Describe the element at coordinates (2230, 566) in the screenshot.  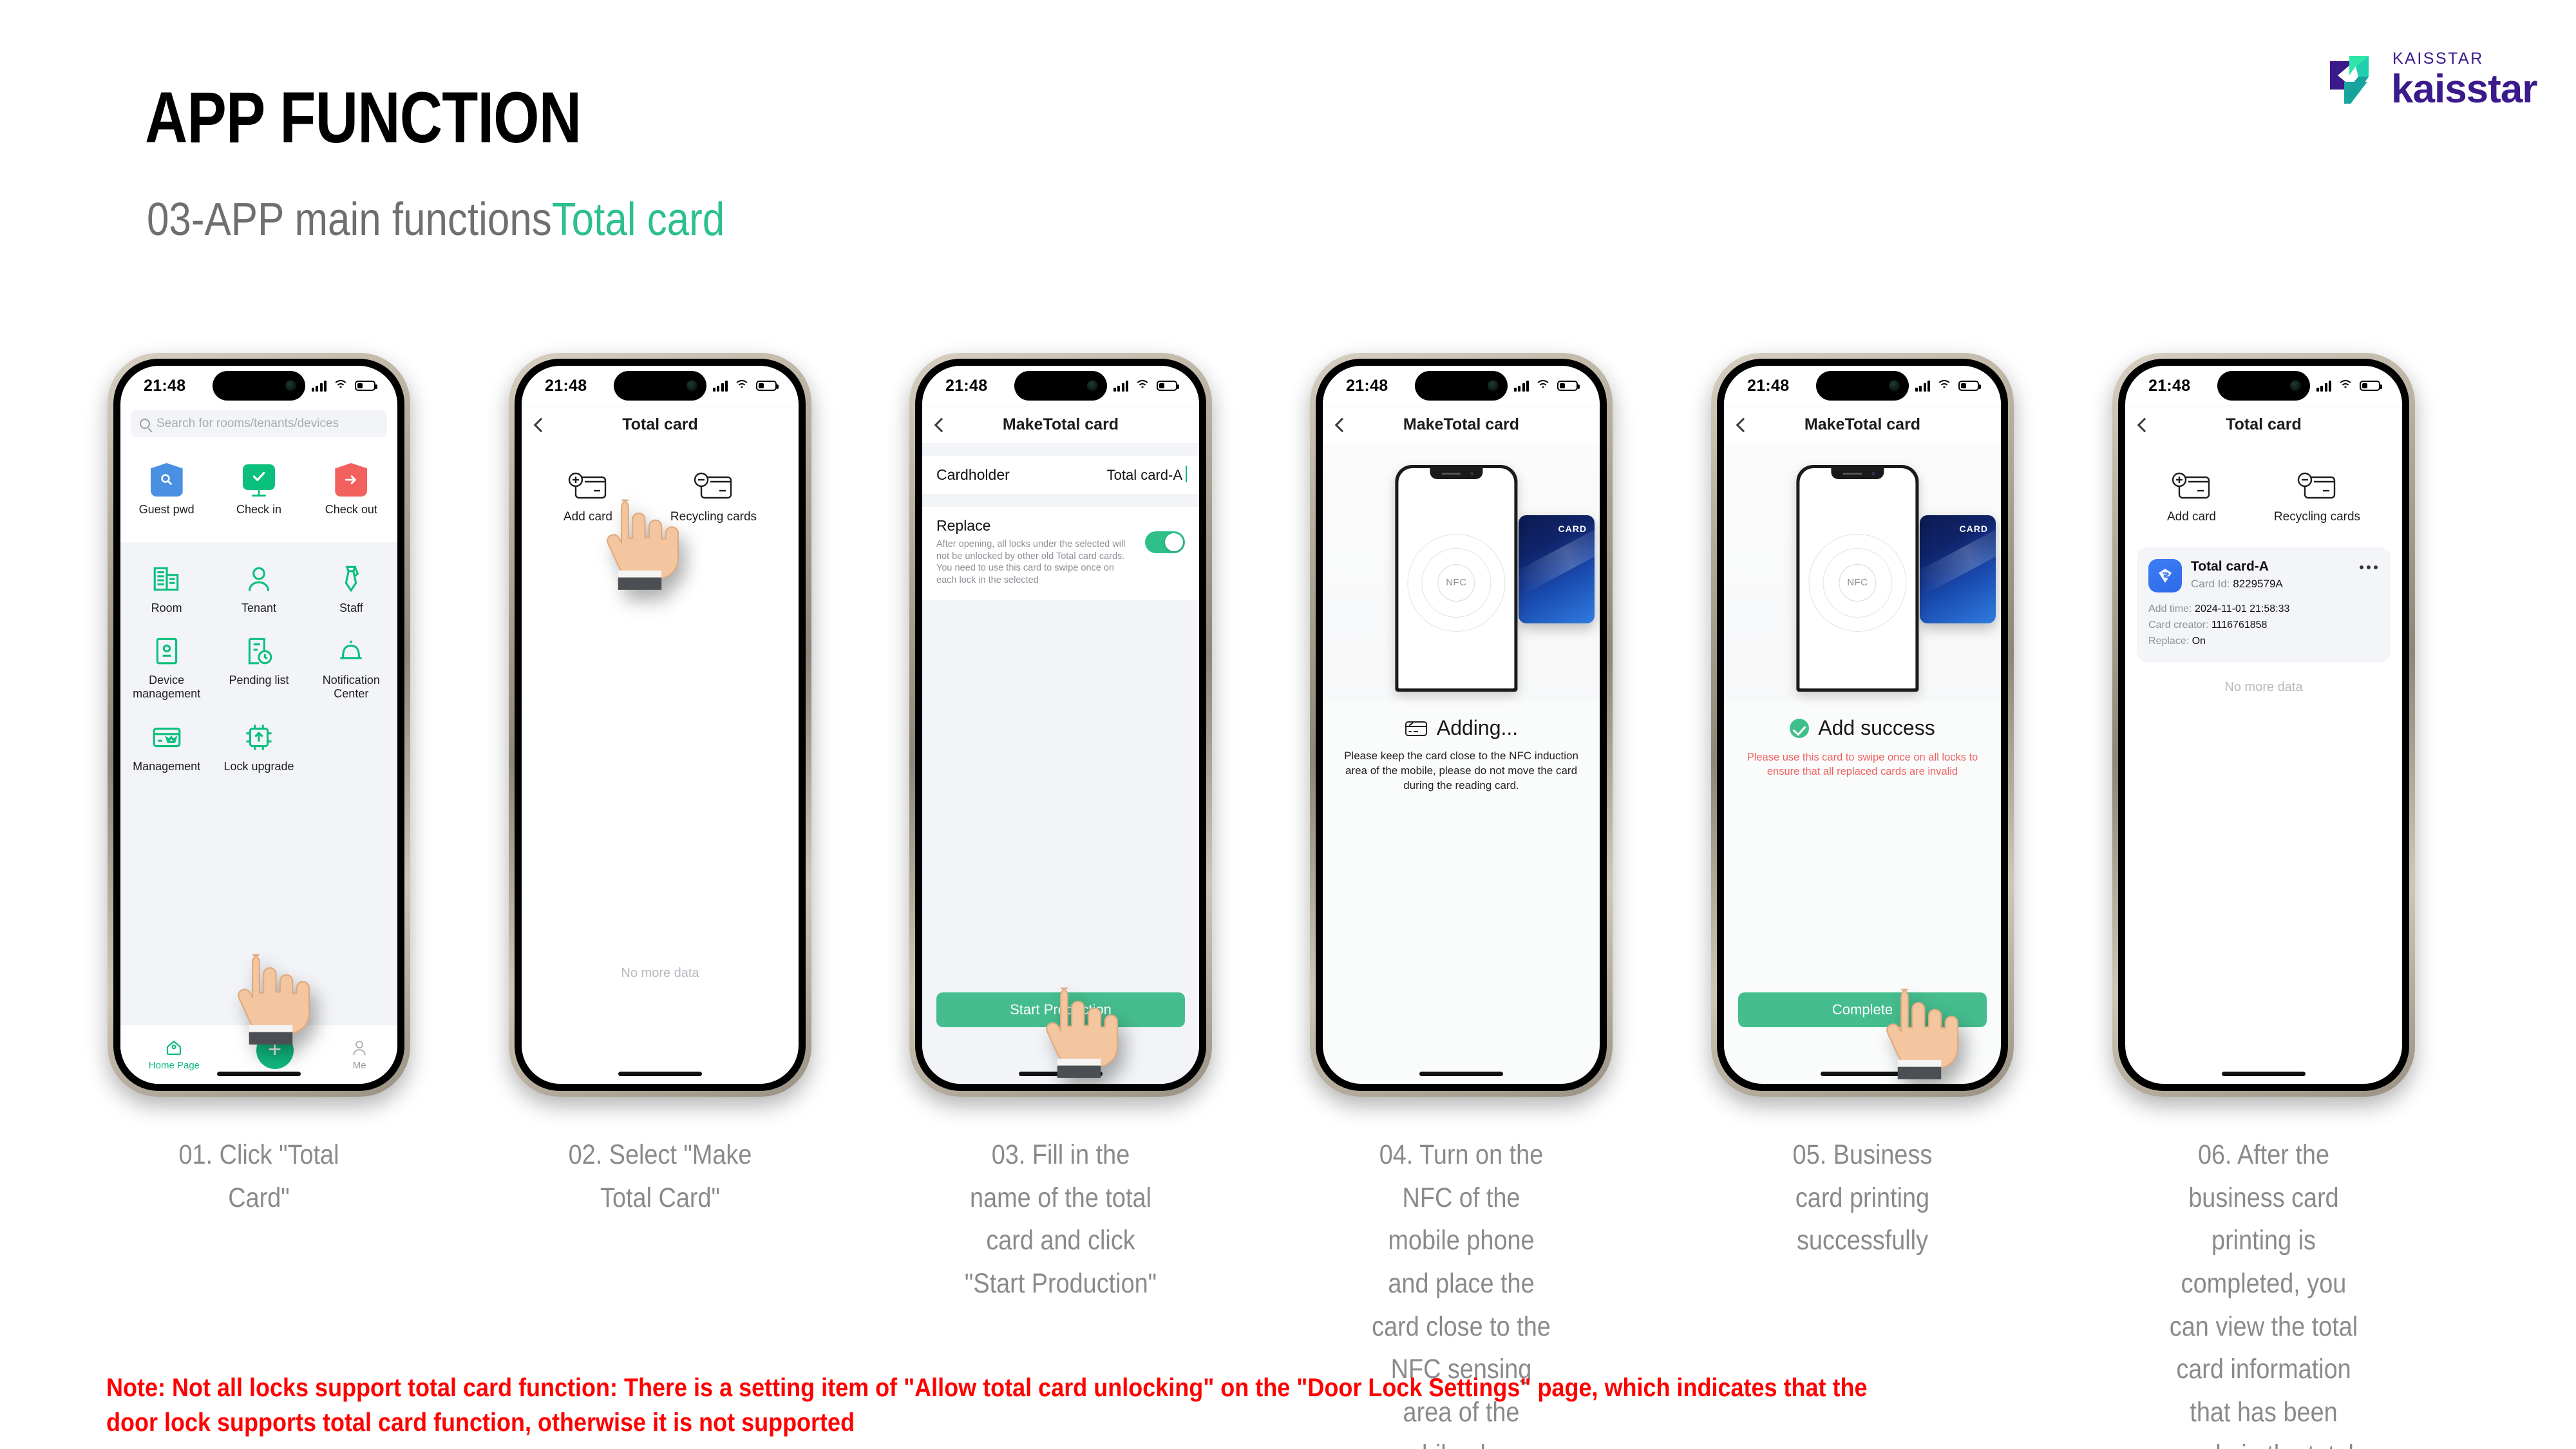
I see `card-name: Total card-A` at that location.